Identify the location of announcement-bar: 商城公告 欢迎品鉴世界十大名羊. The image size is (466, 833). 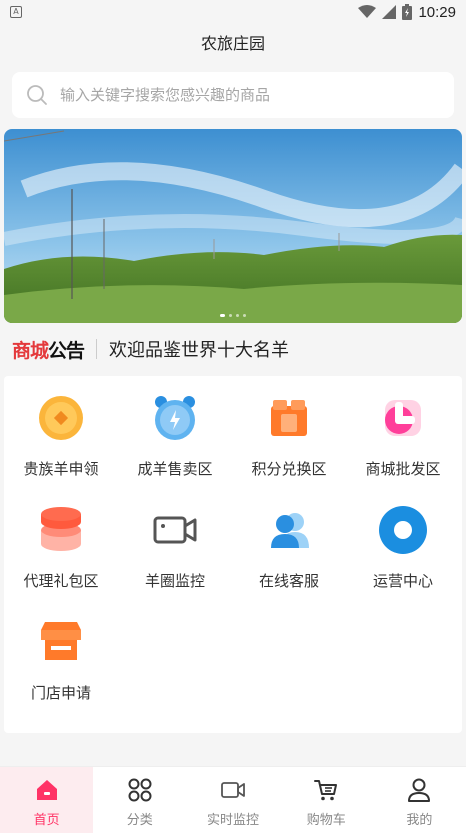
(233, 349).